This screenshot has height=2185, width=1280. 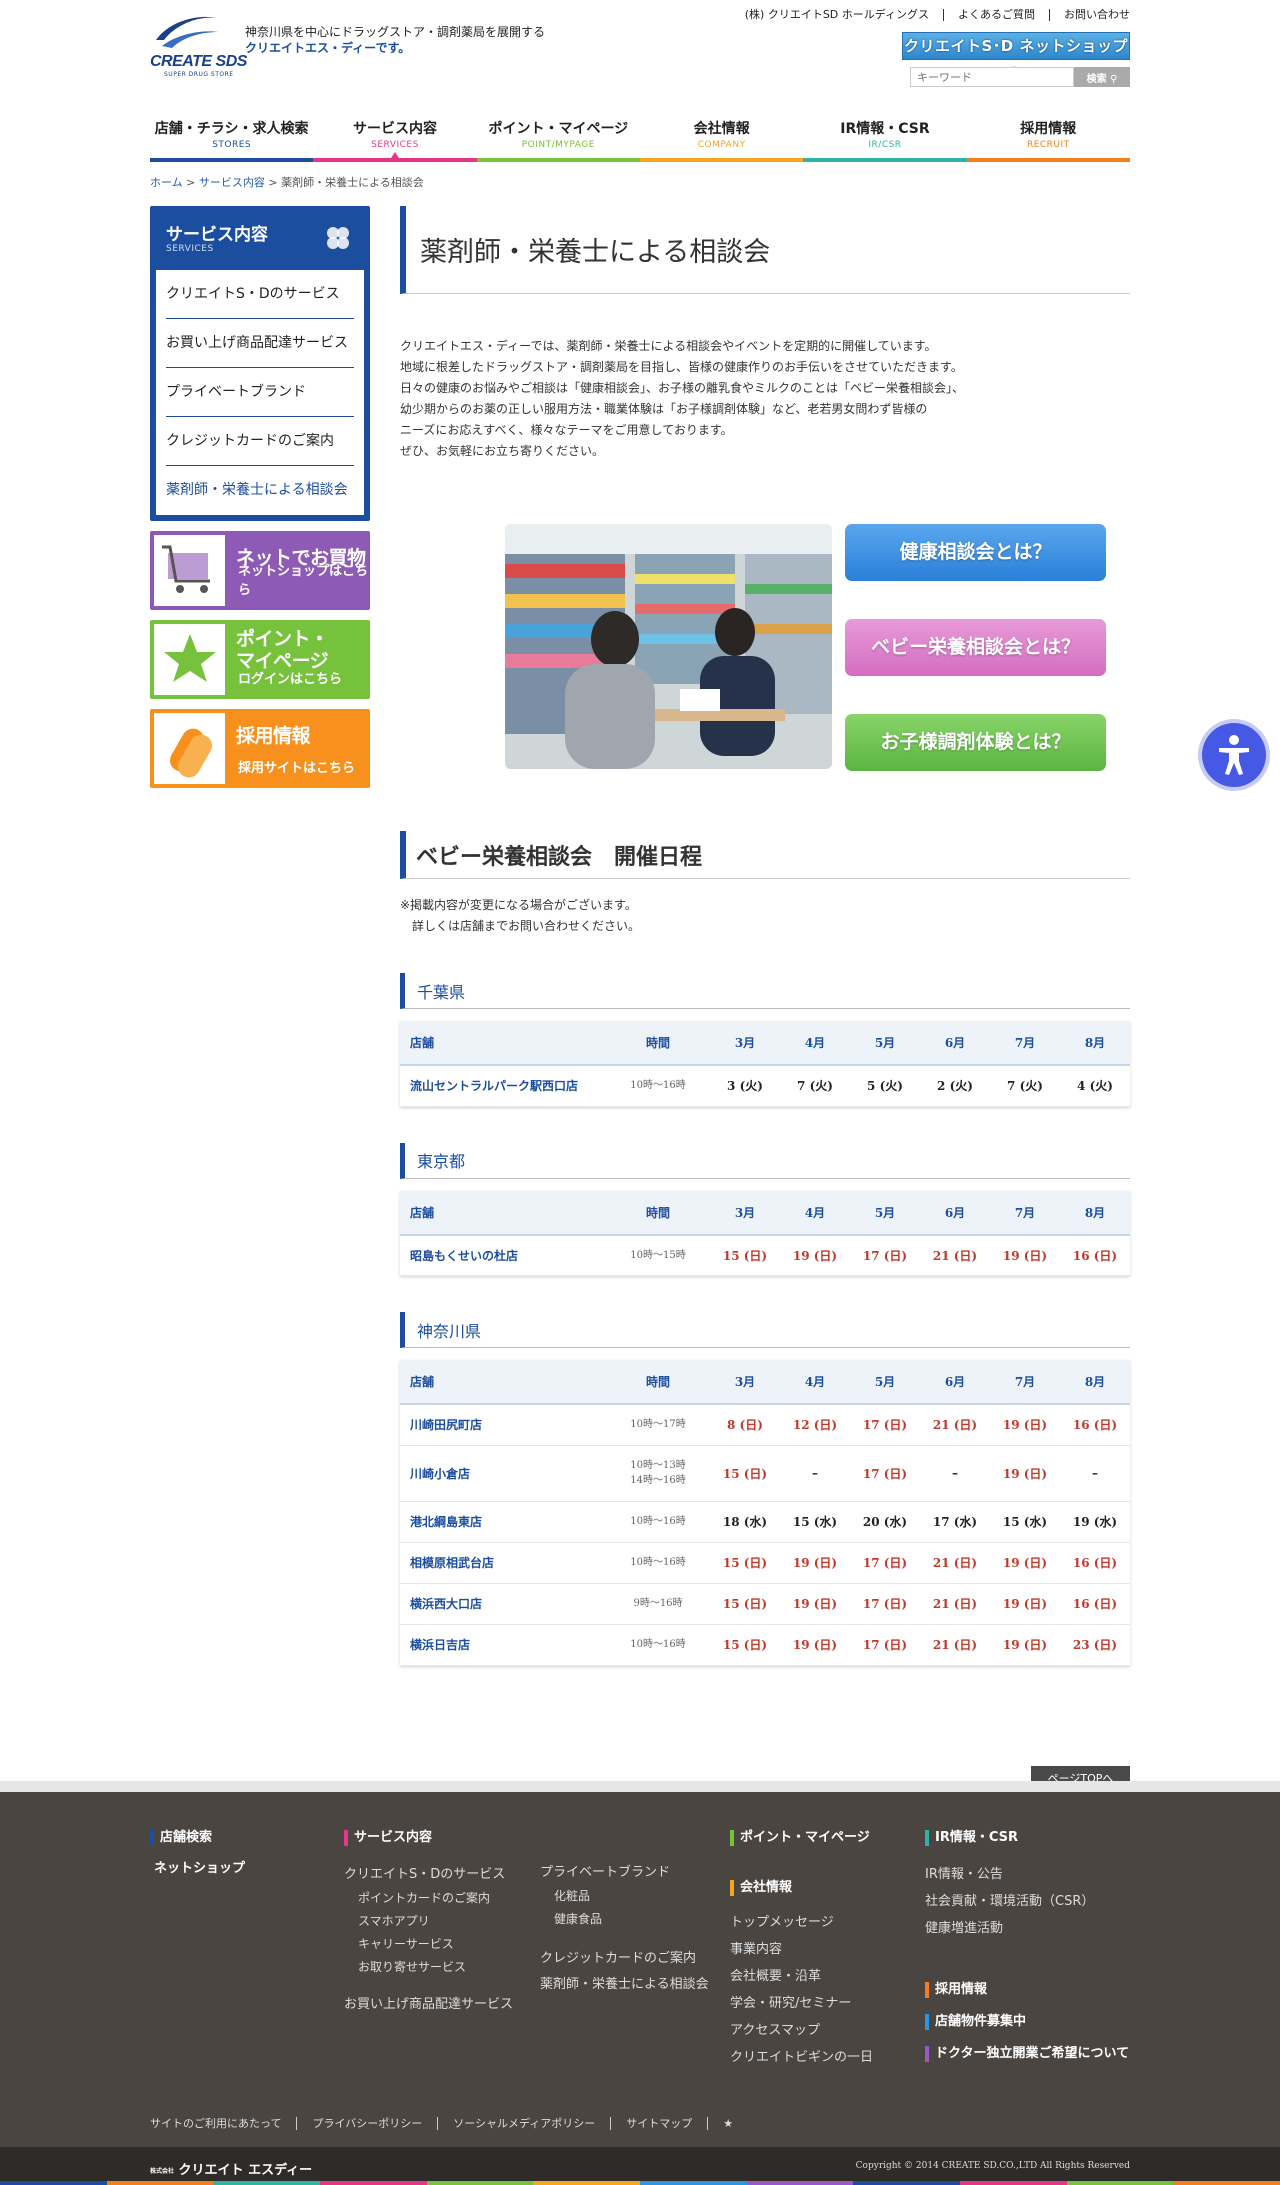 I want to click on footer-heading: IR情報・CSR, so click(x=1027, y=1838).